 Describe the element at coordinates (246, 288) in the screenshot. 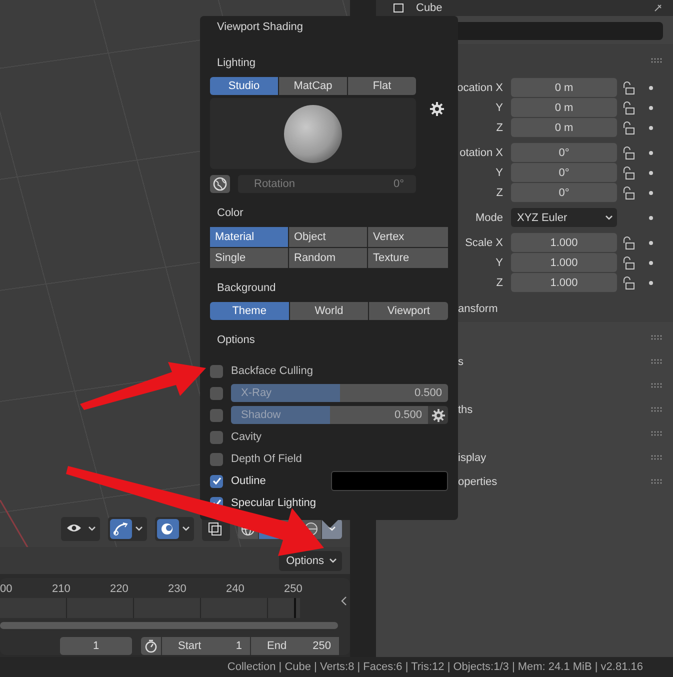

I see `section-label: Background` at that location.